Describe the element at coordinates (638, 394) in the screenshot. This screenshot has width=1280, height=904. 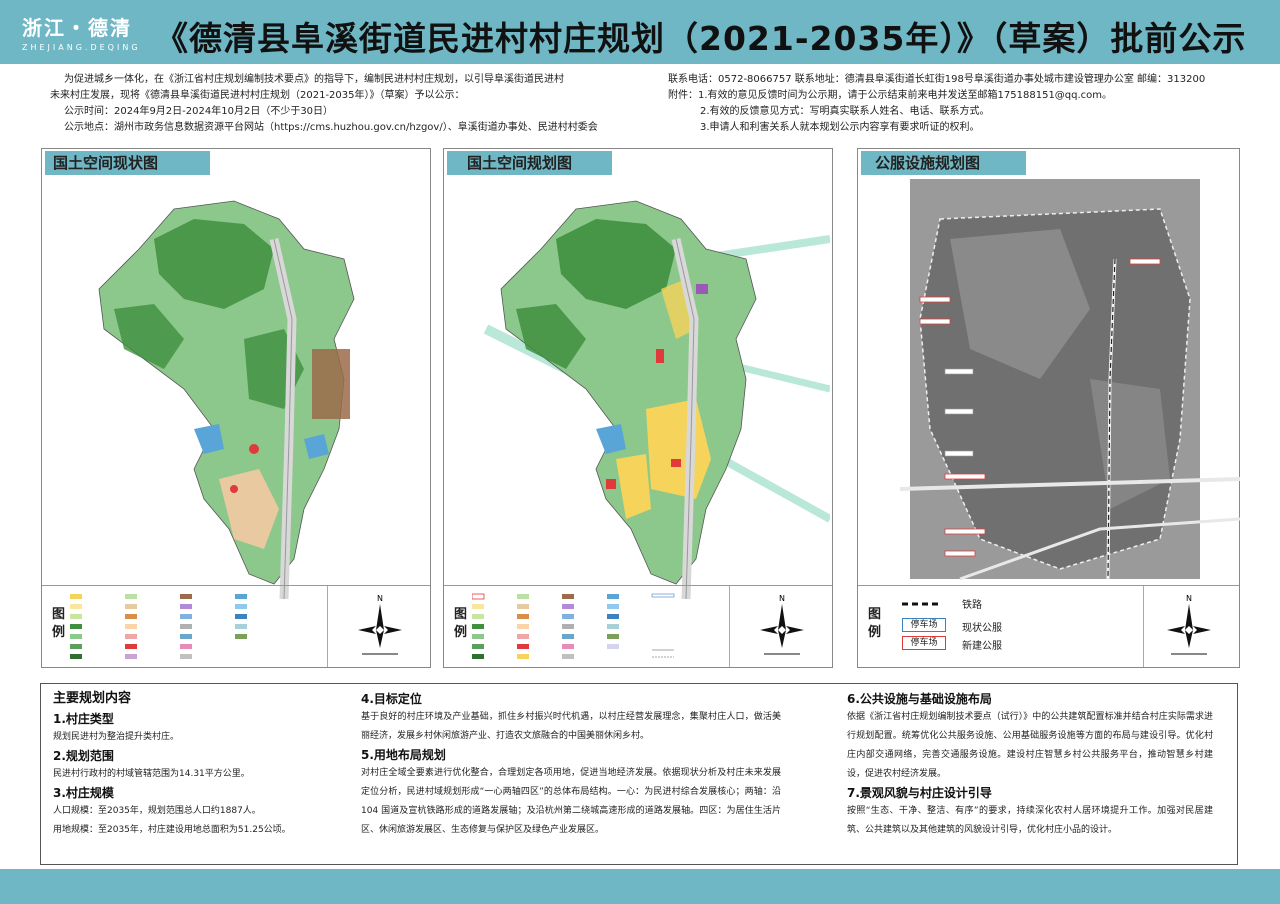
I see `planning-landuse-map` at that location.